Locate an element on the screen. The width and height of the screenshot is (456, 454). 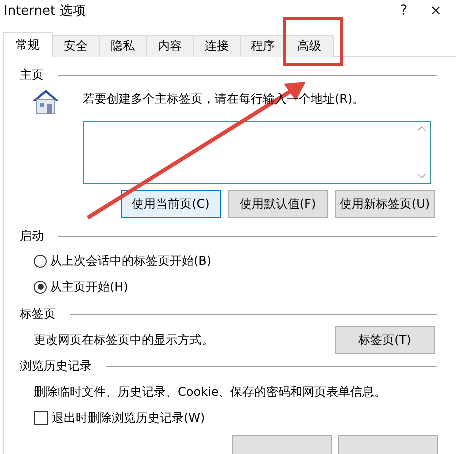
option-label: 从上次会话中的标签页开始(B) is located at coordinates (131, 261).